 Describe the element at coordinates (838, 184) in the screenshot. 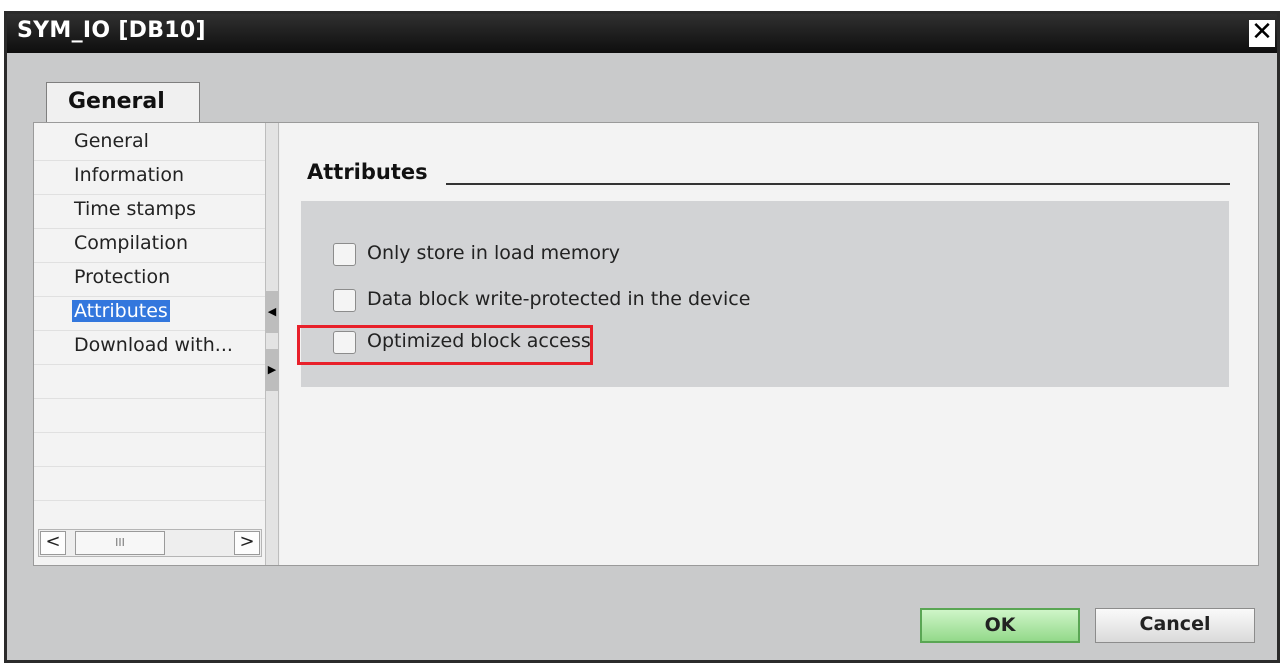

I see `section-divider` at that location.